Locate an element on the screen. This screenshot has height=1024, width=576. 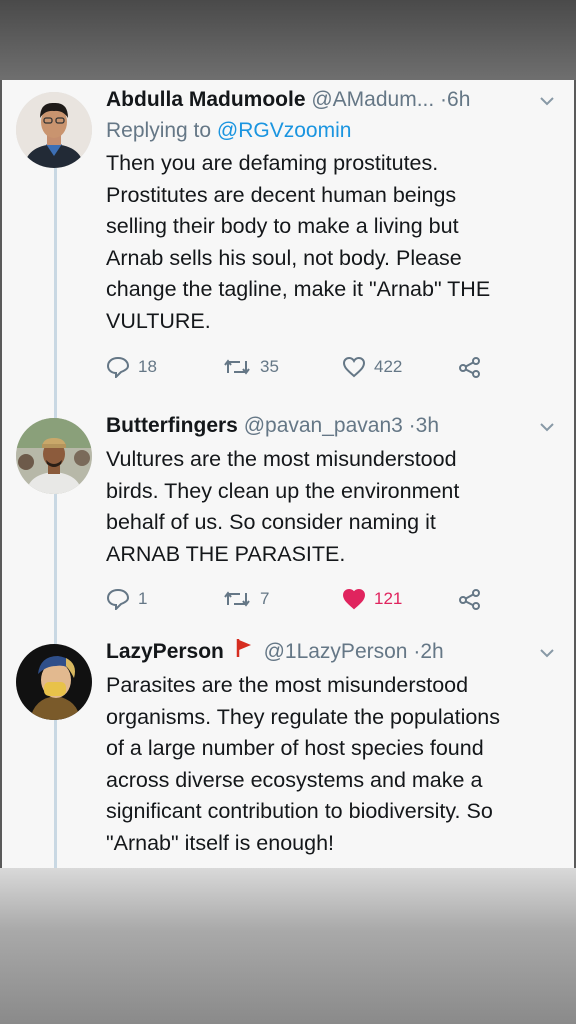
red-flag-icon is located at coordinates (244, 652).